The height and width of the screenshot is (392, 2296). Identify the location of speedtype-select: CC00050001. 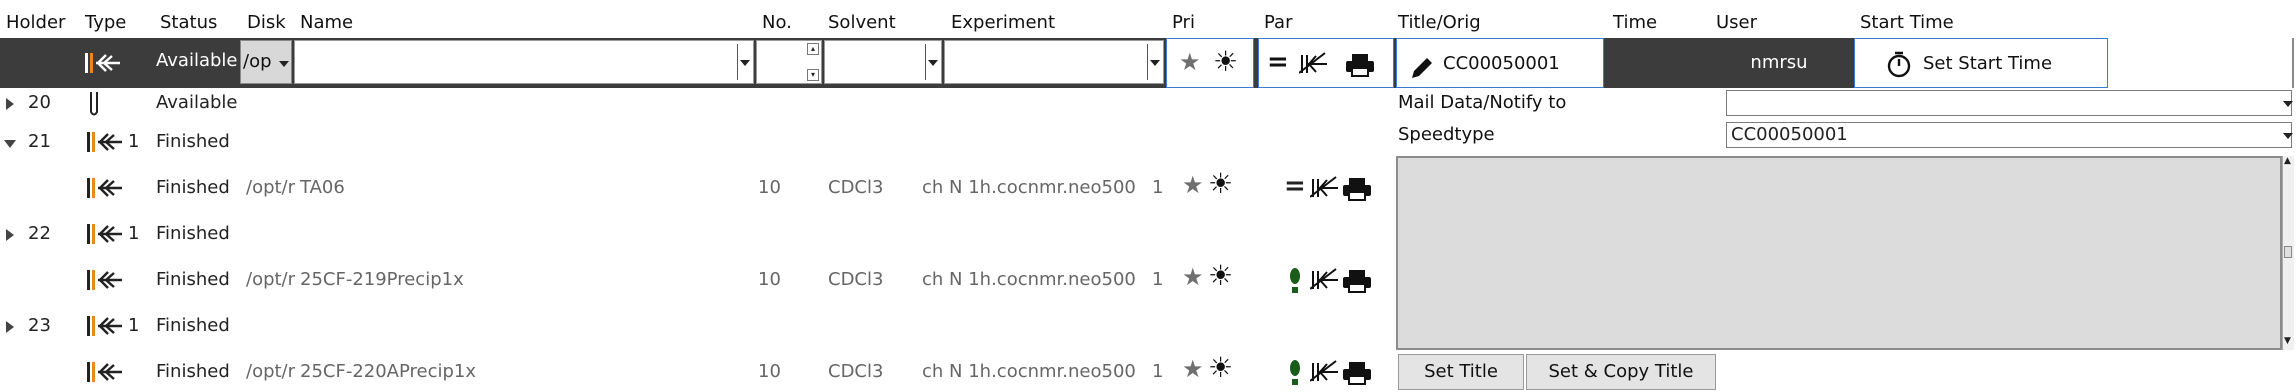
(2009, 135).